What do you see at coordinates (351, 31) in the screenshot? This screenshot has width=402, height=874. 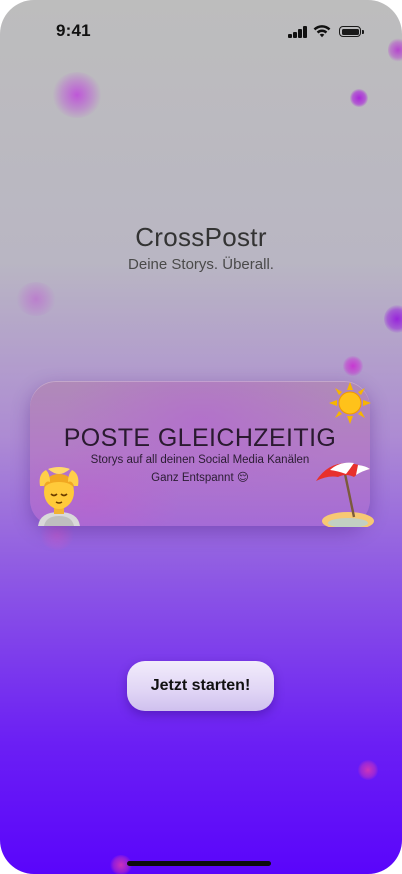 I see `battery-icon` at bounding box center [351, 31].